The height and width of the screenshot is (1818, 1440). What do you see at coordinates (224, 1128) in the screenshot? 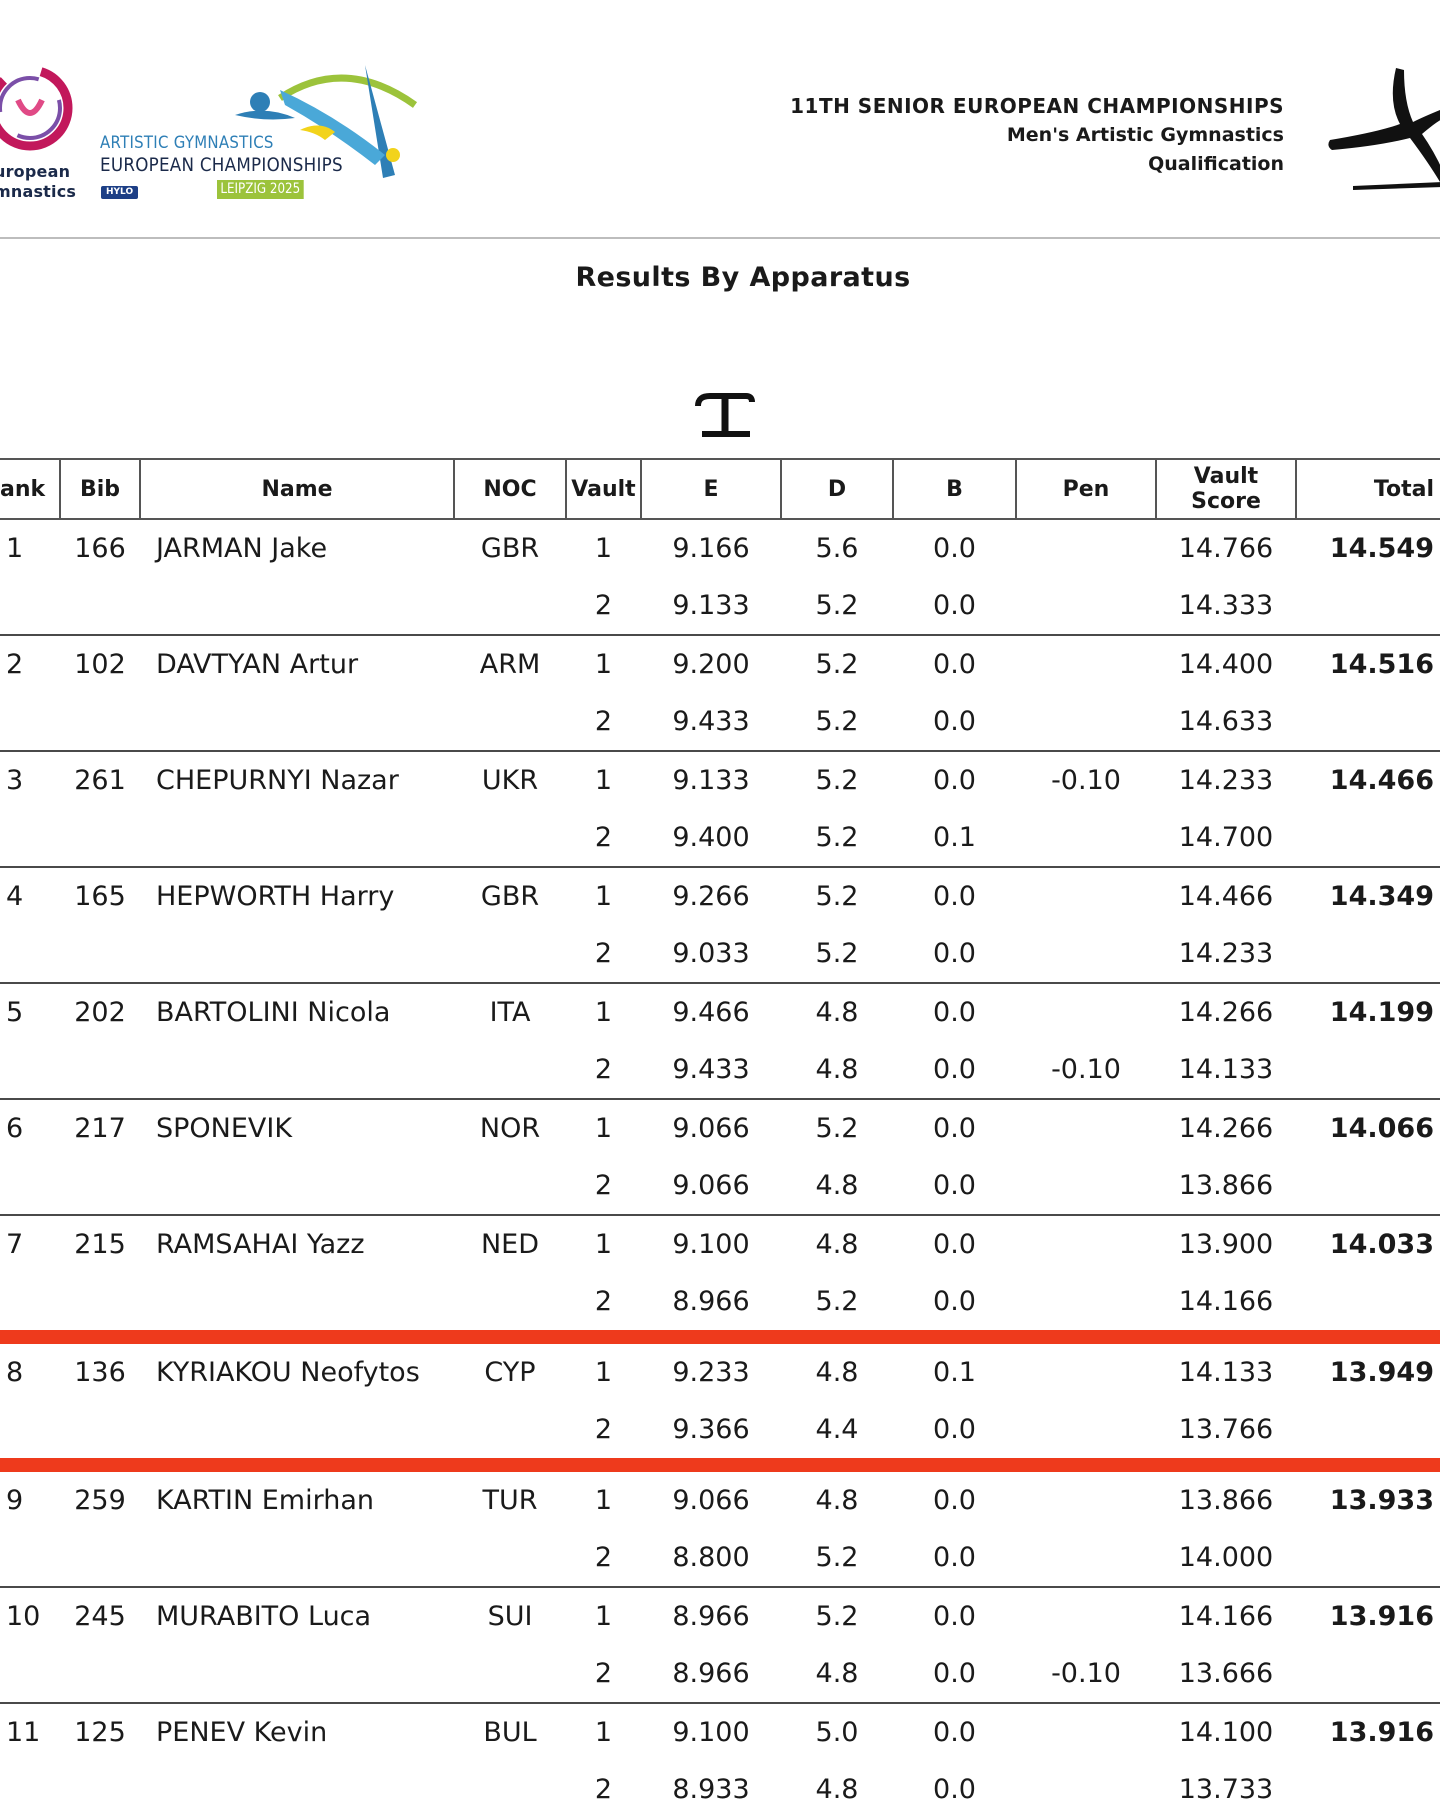
I see `cell-name: SPONEVIK` at bounding box center [224, 1128].